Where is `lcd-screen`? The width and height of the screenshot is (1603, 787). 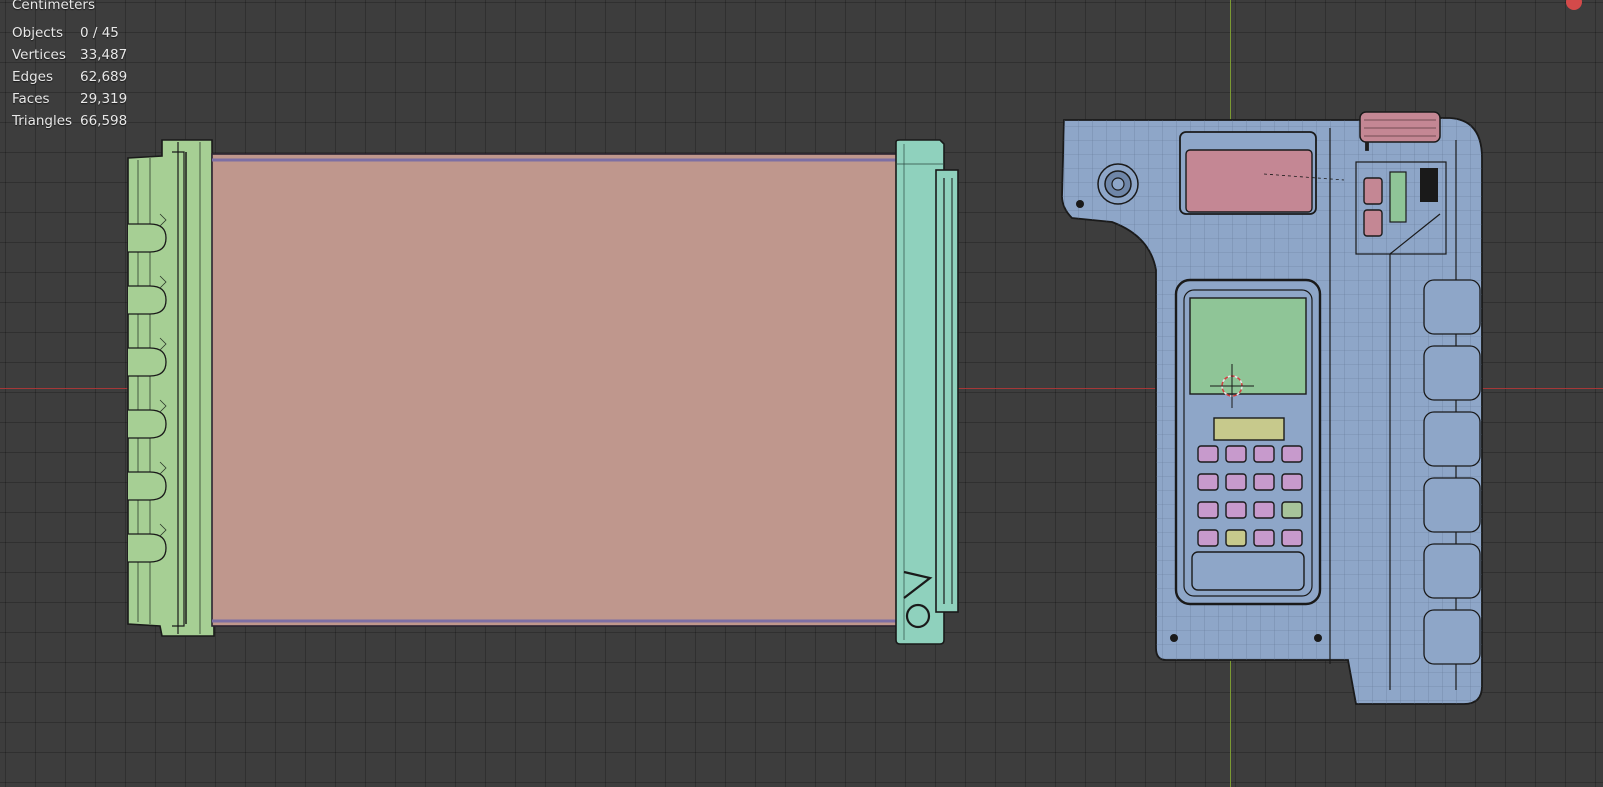 lcd-screen is located at coordinates (1248, 352).